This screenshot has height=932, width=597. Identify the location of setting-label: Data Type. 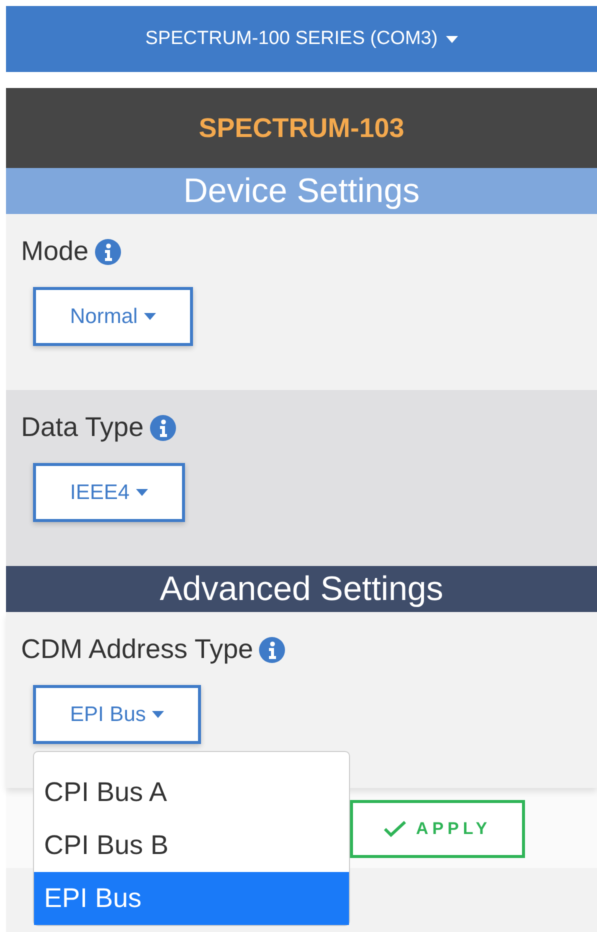
(82, 427).